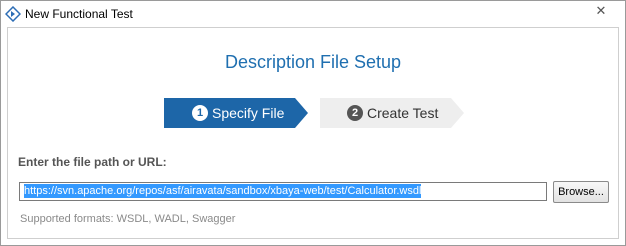  What do you see at coordinates (248, 113) in the screenshot?
I see `step-label: Specify File` at bounding box center [248, 113].